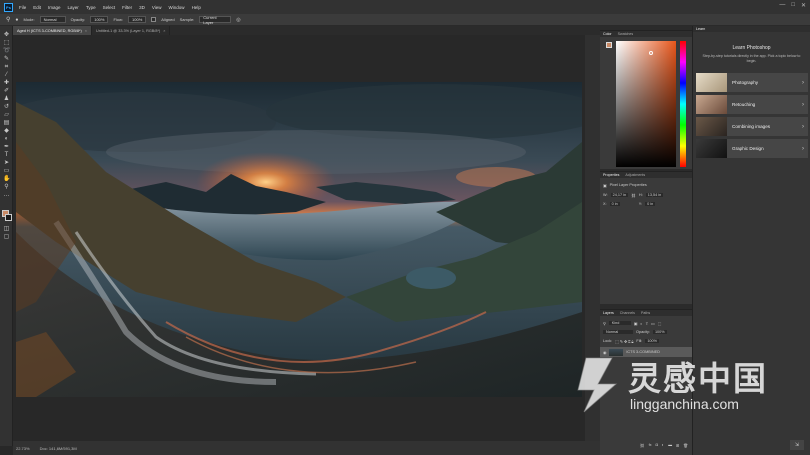 The image size is (810, 455). Describe the element at coordinates (37, 7) in the screenshot. I see `menu-edit: Edit` at that location.